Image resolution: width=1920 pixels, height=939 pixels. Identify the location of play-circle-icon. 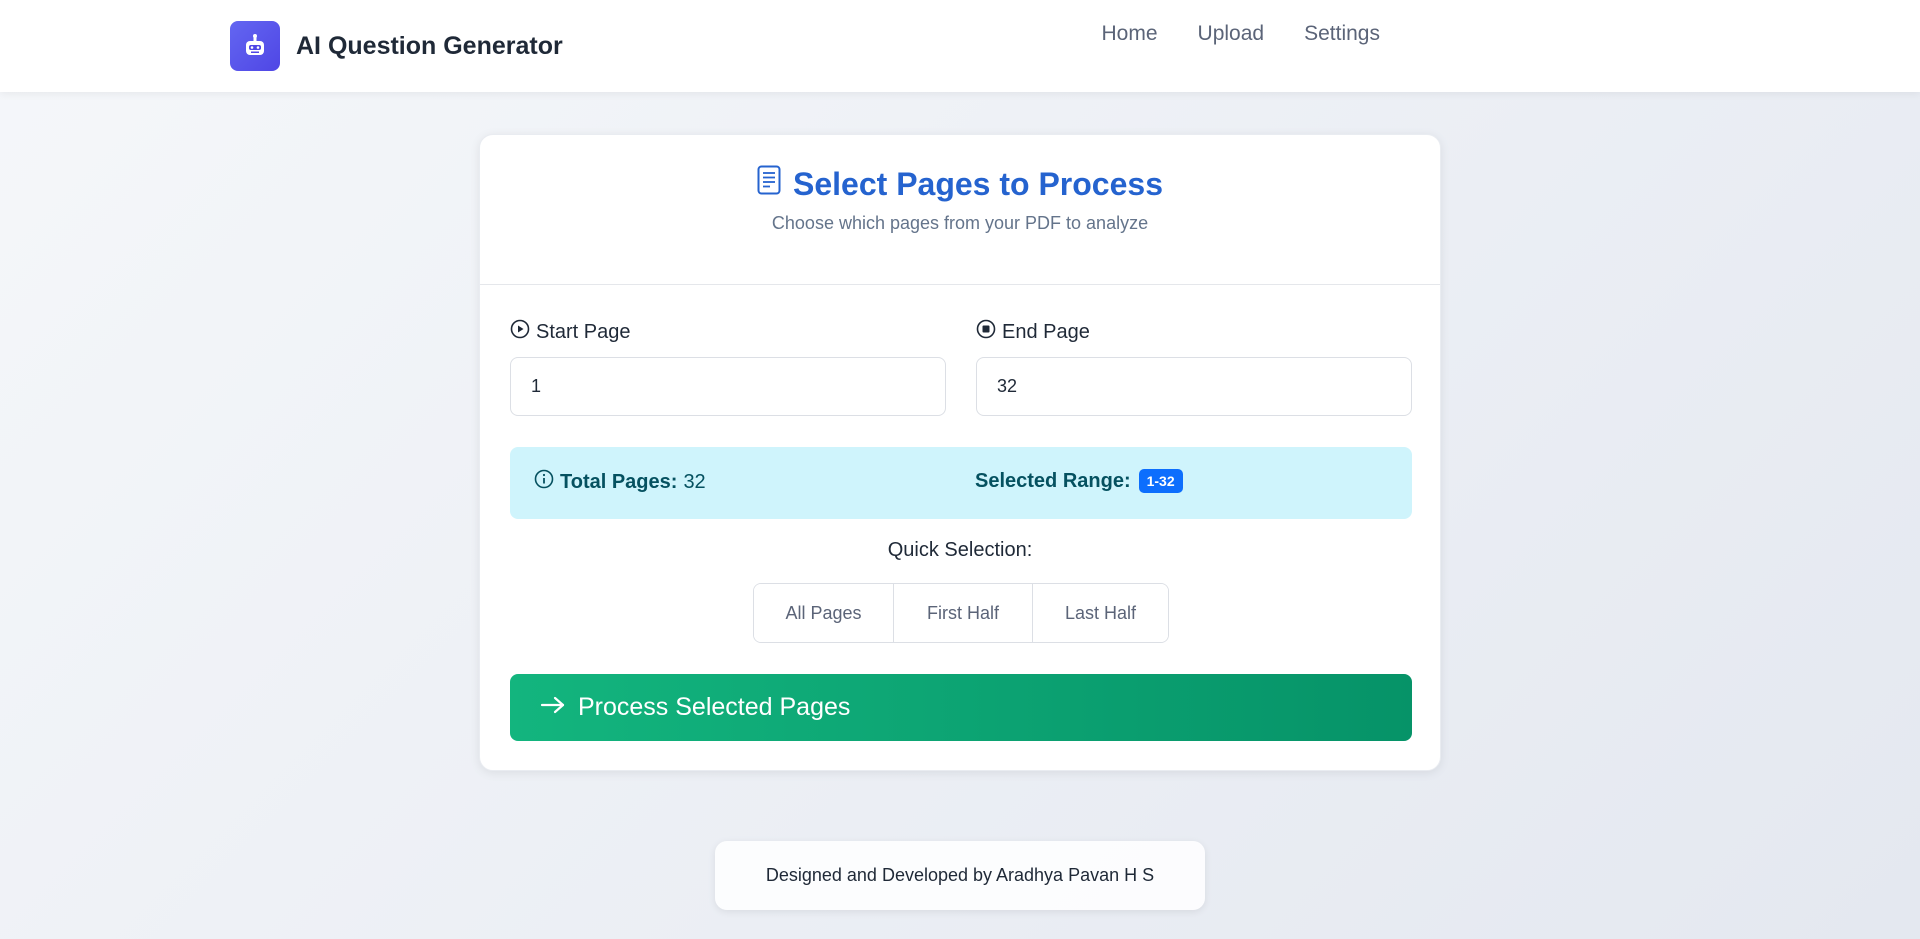
(520, 332).